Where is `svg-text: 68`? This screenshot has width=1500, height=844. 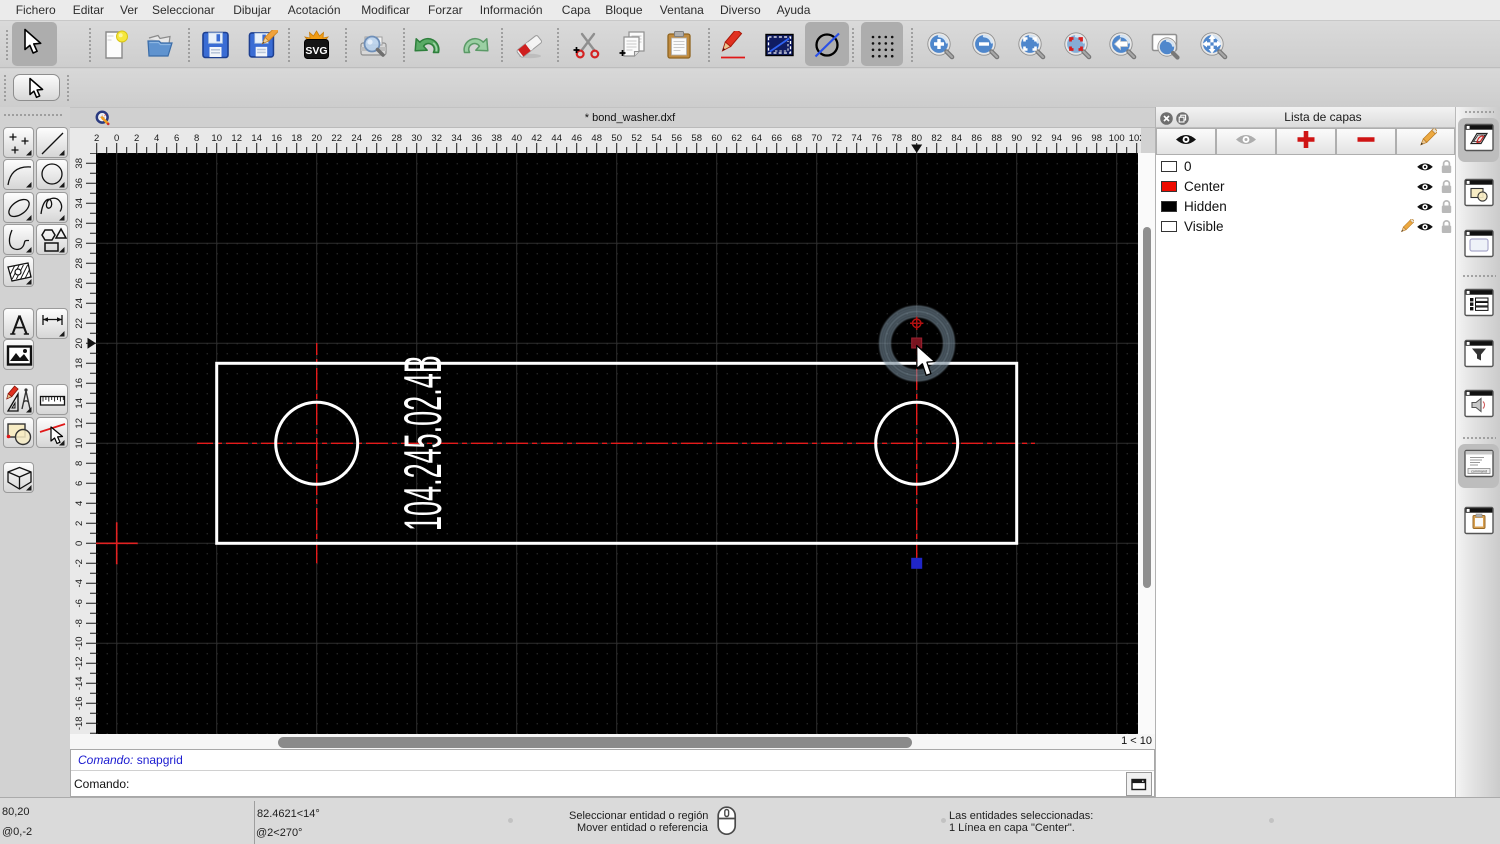 svg-text: 68 is located at coordinates (796, 138).